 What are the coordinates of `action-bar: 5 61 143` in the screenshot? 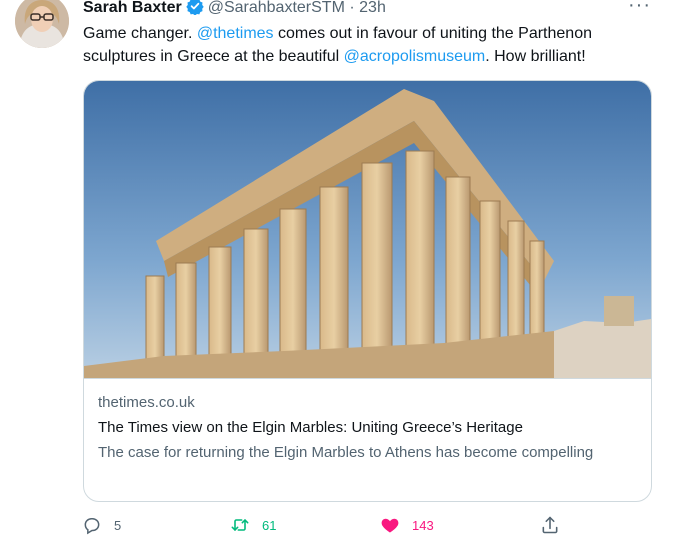 It's located at (344, 526).